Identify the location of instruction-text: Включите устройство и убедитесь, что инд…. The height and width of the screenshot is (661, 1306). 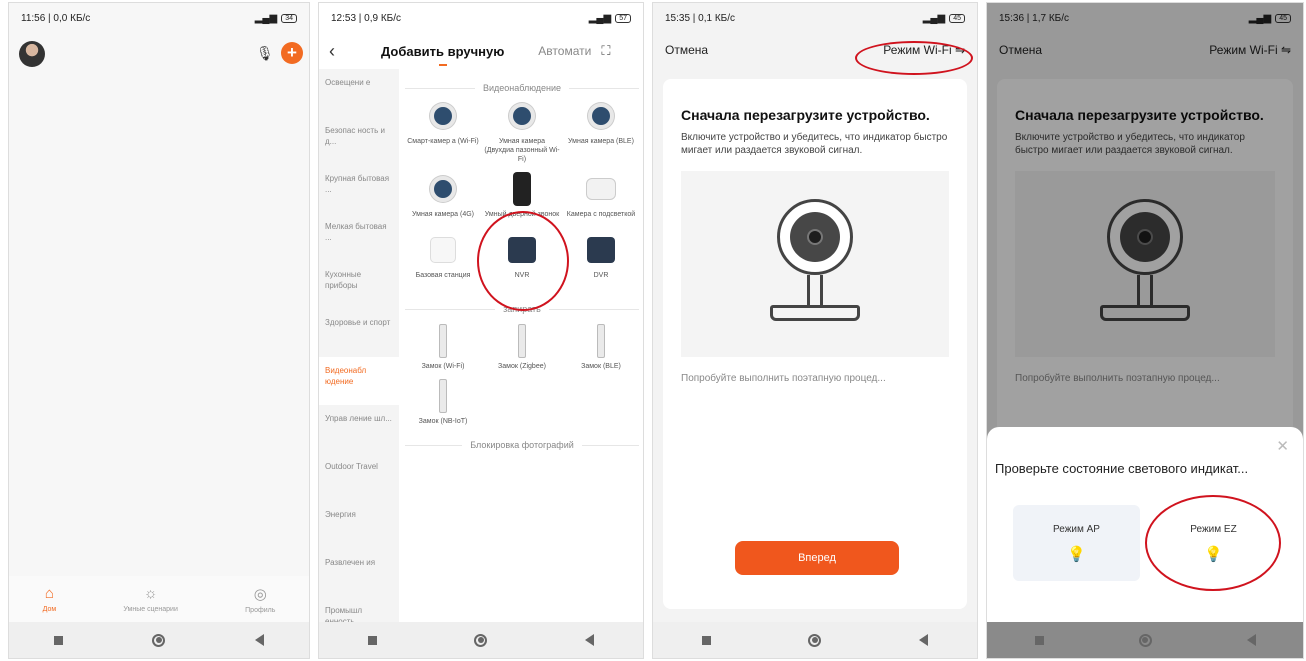
(814, 144).